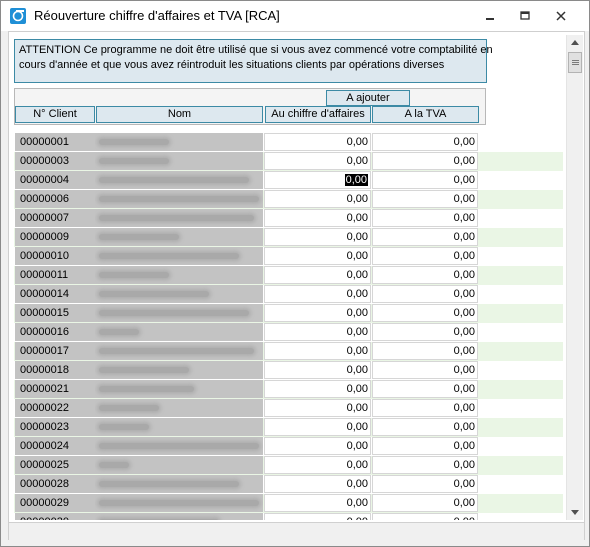  Describe the element at coordinates (525, 16) in the screenshot. I see `restore-button` at that location.